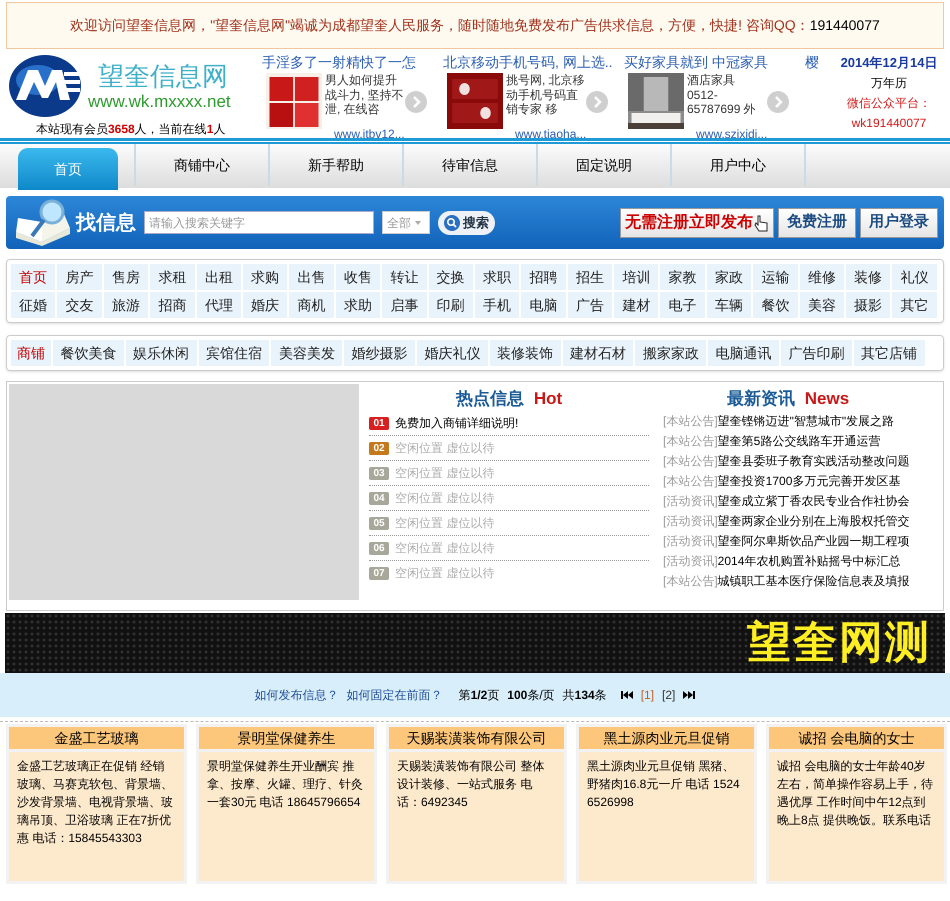  I want to click on search-field: 请输入搜索关键字, so click(259, 222).